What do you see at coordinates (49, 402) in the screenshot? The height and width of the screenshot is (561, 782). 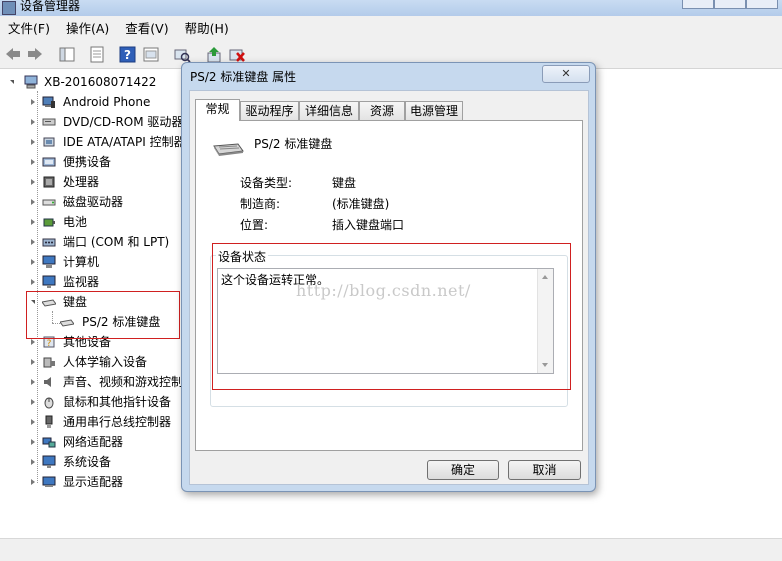 I see `mouse-icon` at bounding box center [49, 402].